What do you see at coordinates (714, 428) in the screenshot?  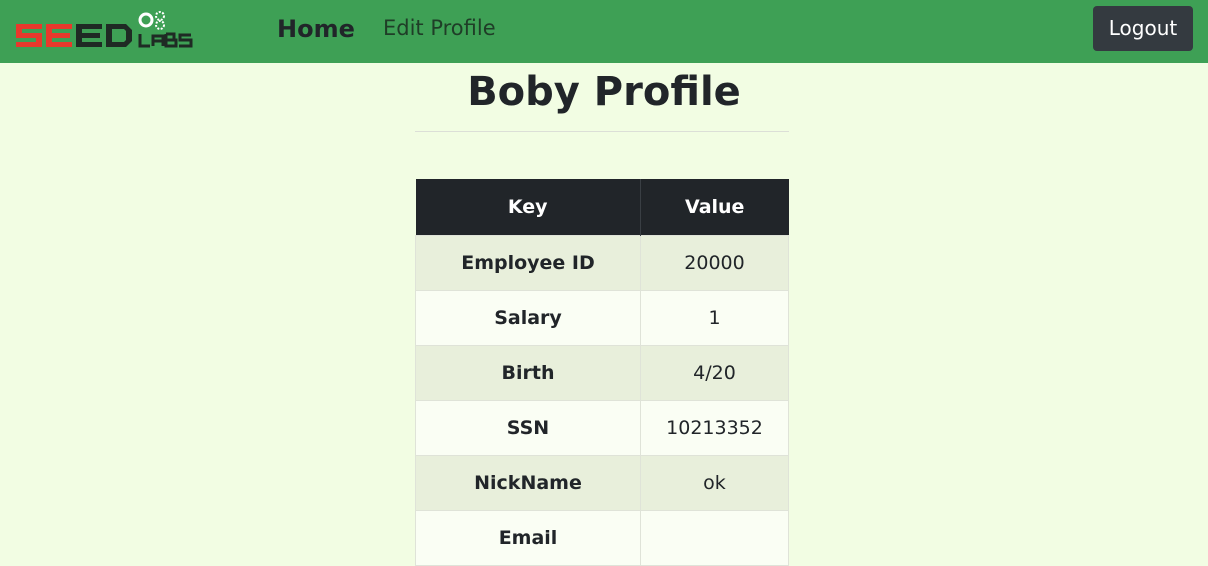 I see `row-value: 10213352` at bounding box center [714, 428].